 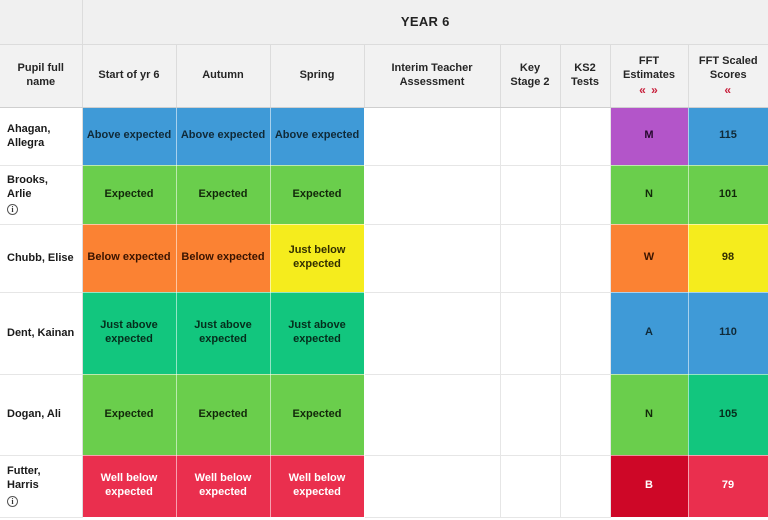 What do you see at coordinates (649, 68) in the screenshot?
I see `column-header-label: FFT Estimates` at bounding box center [649, 68].